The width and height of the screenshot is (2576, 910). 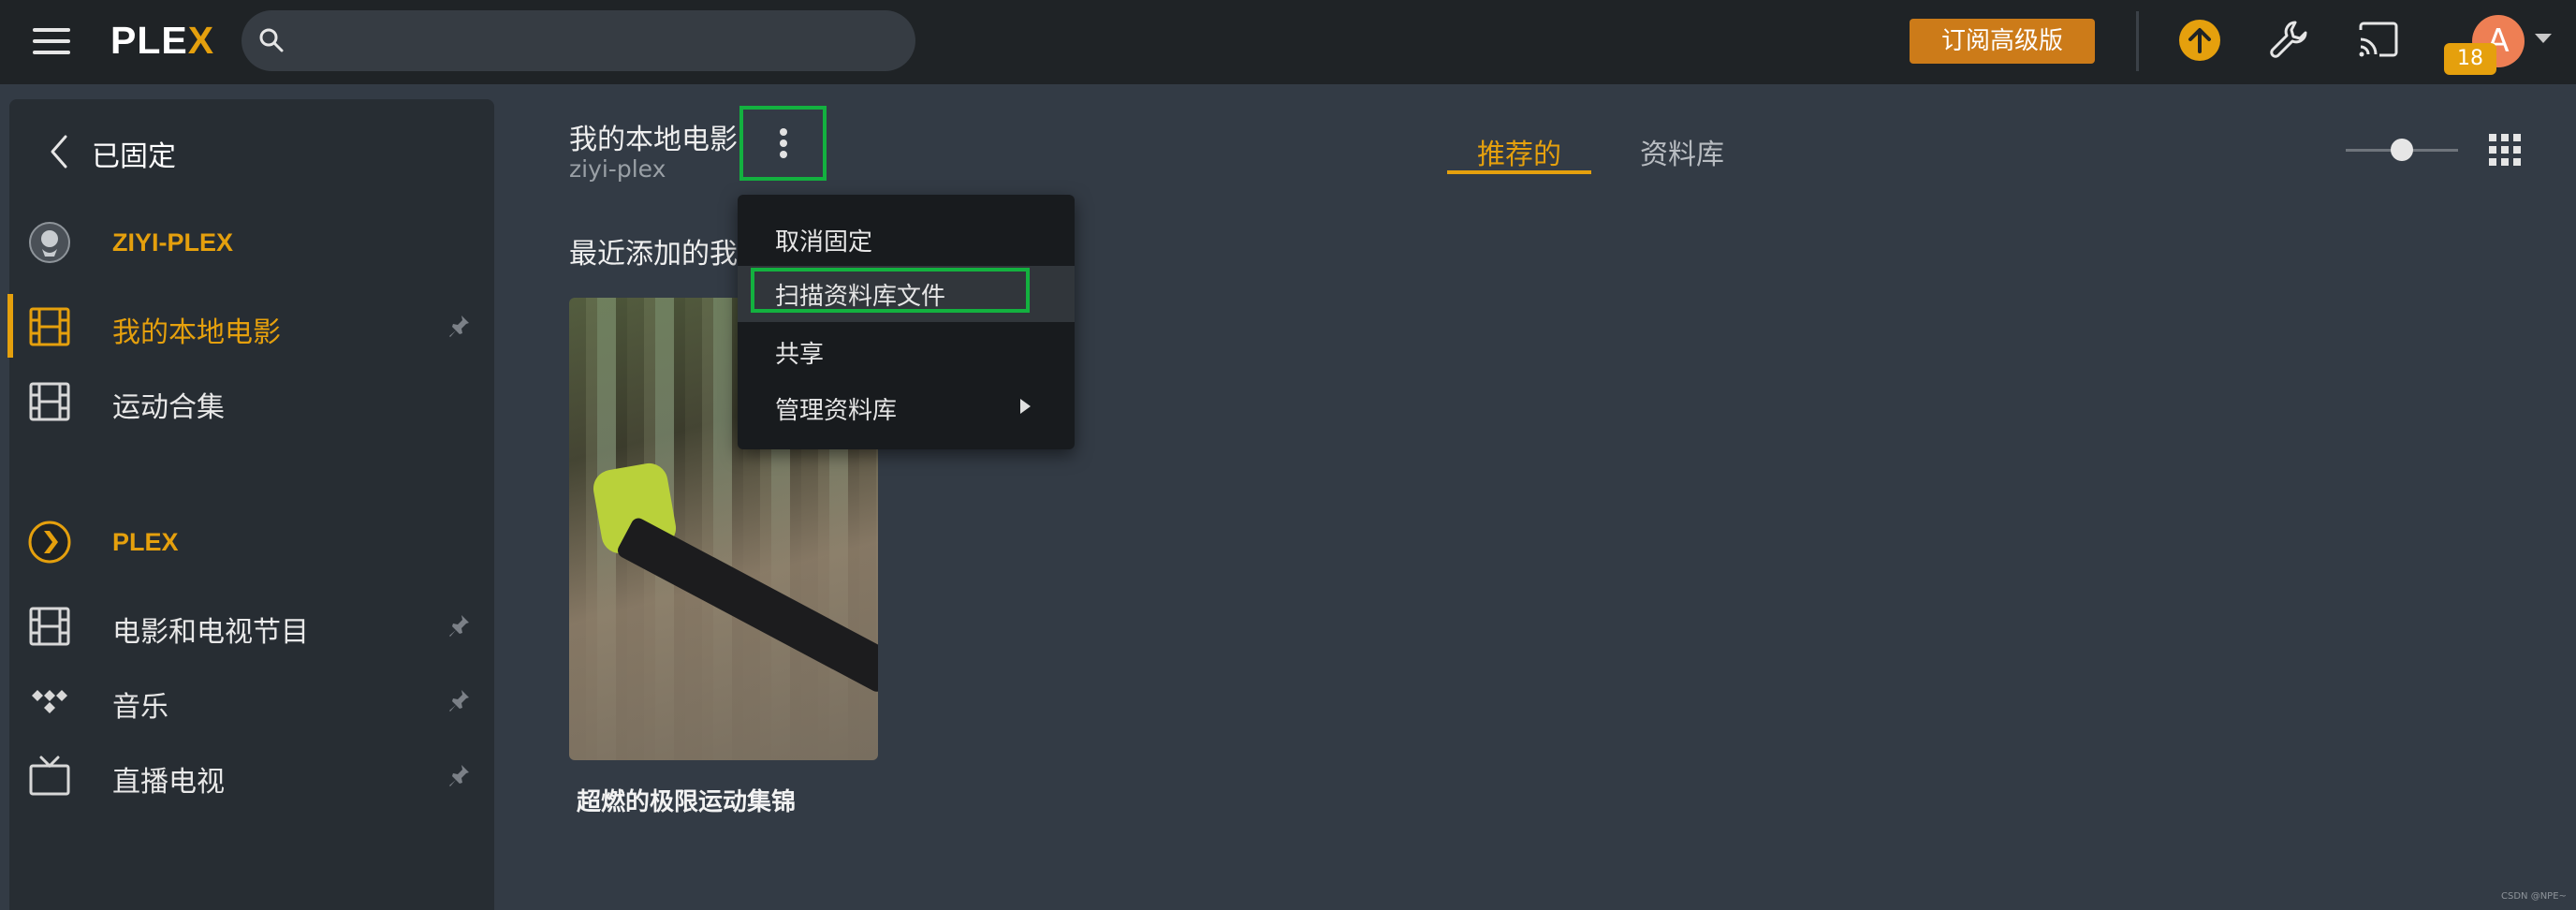 I want to click on sidebar-item-ziyi-plex: ZIYI-PLEX, so click(x=251, y=241).